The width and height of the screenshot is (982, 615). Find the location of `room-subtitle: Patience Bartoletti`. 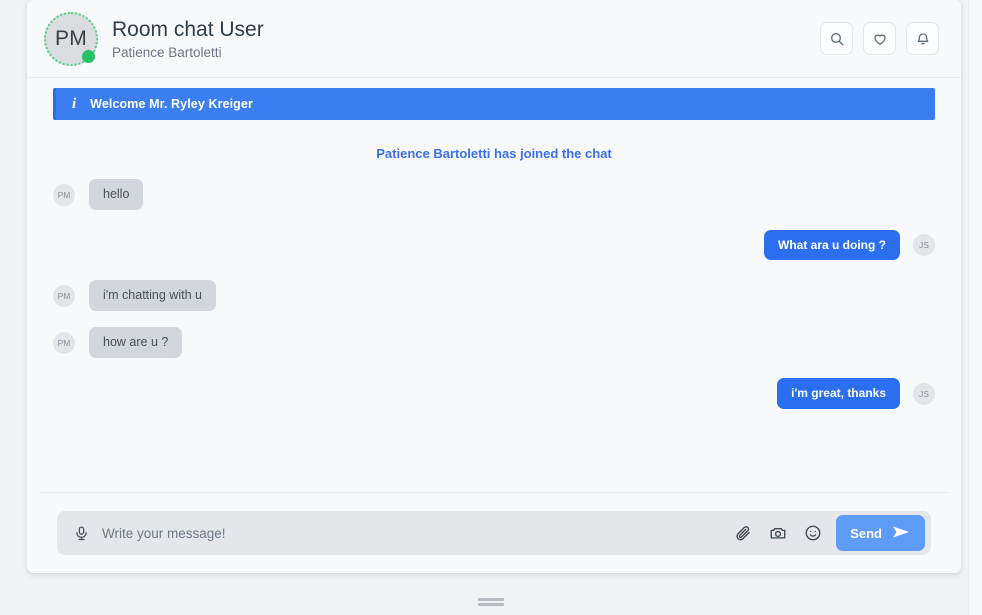

room-subtitle: Patience Bartoletti is located at coordinates (167, 53).